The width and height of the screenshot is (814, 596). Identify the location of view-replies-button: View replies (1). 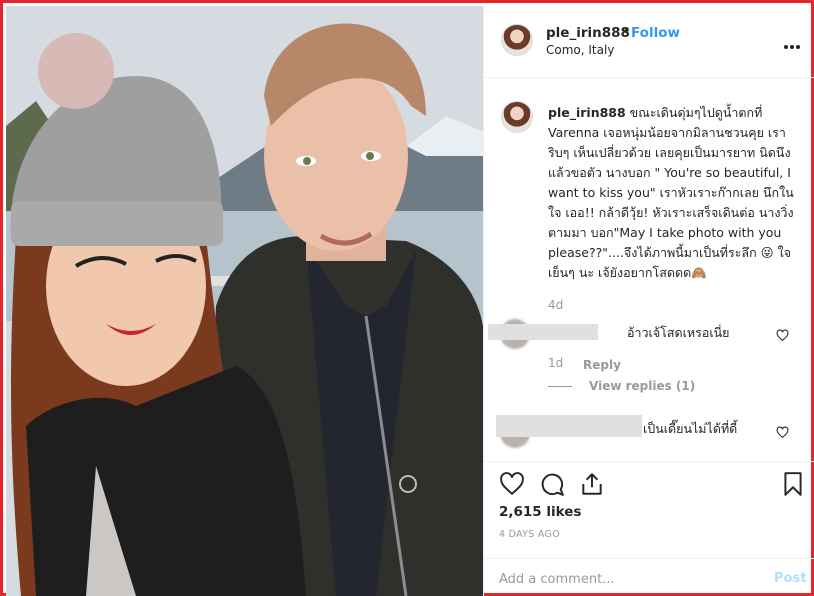
(642, 386).